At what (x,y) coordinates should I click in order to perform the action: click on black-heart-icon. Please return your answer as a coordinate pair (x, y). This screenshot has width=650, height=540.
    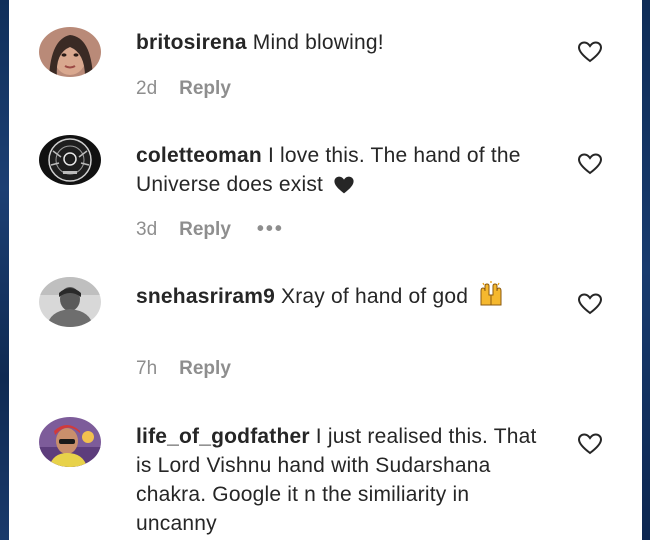
    Looking at the image, I should click on (344, 188).